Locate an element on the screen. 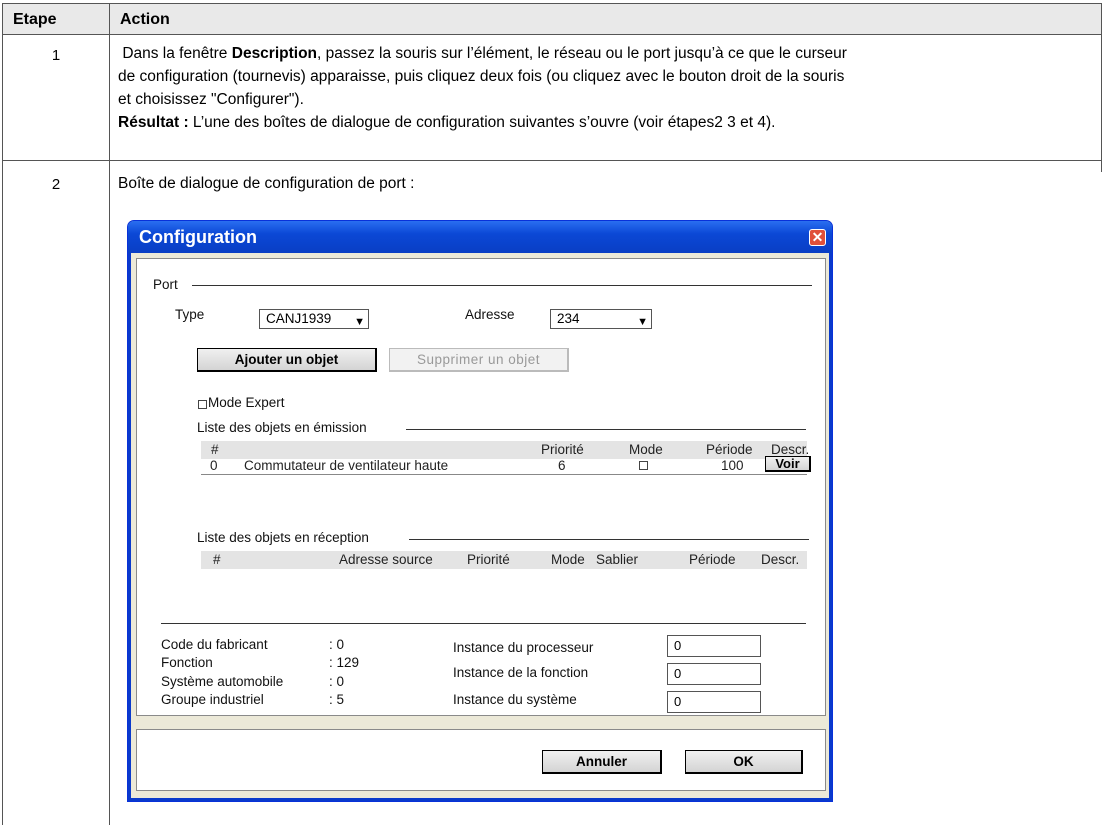 This screenshot has height=825, width=1102. reception-col-num: # is located at coordinates (217, 559).